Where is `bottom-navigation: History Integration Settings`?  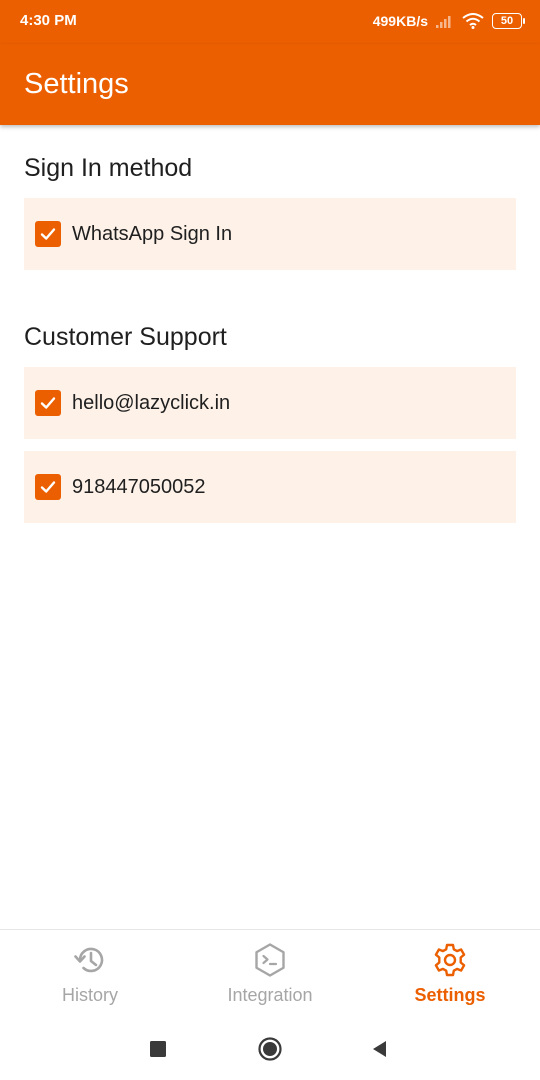 bottom-navigation: History Integration Settings is located at coordinates (270, 973).